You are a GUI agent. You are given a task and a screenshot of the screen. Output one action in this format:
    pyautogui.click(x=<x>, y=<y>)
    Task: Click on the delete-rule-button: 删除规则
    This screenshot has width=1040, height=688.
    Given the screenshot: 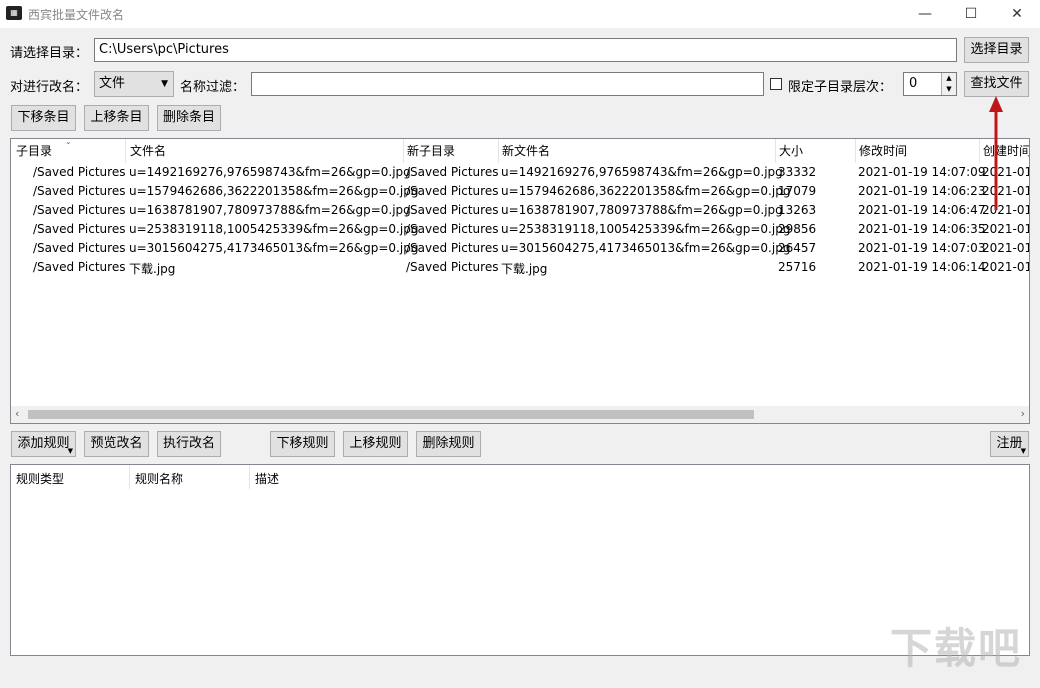 What is the action you would take?
    pyautogui.click(x=448, y=444)
    